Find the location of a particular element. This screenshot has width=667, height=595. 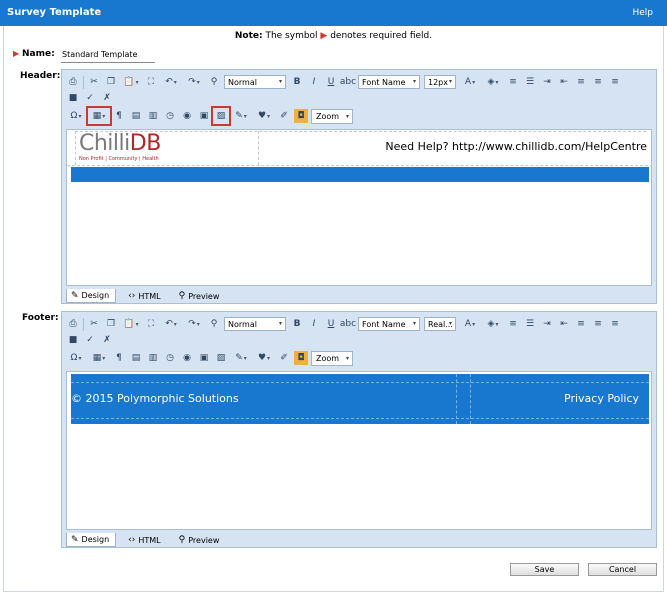

font-size-select: 12px is located at coordinates (440, 82).